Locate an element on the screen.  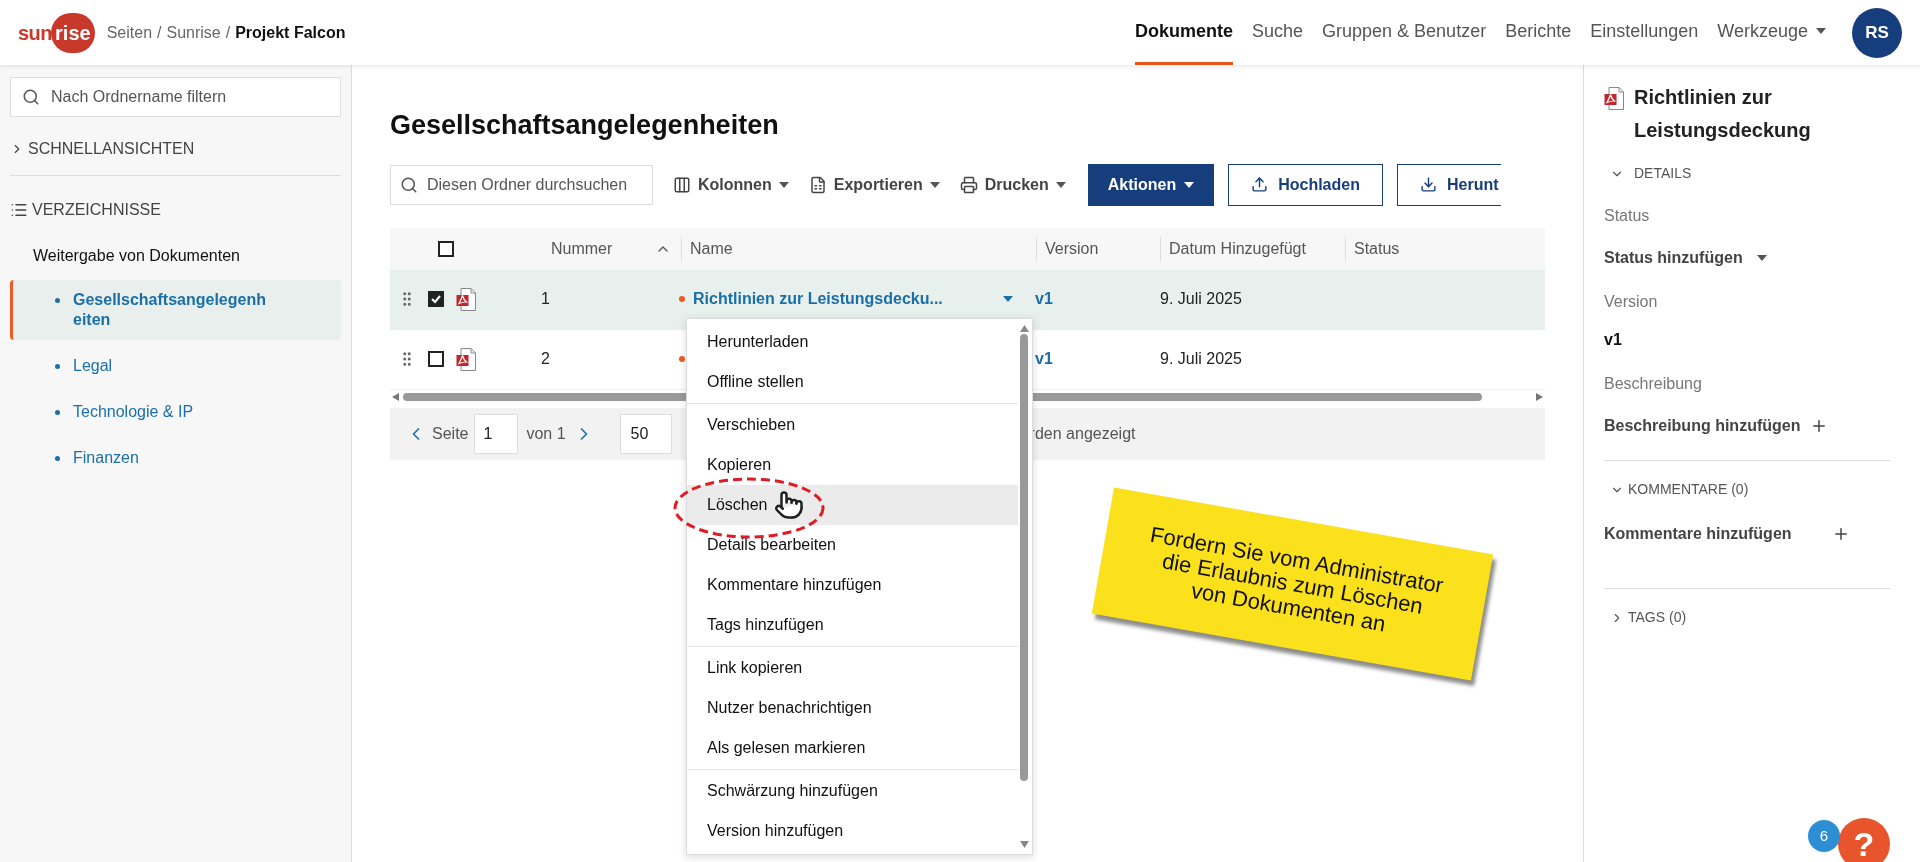
list-icon is located at coordinates (19, 210).